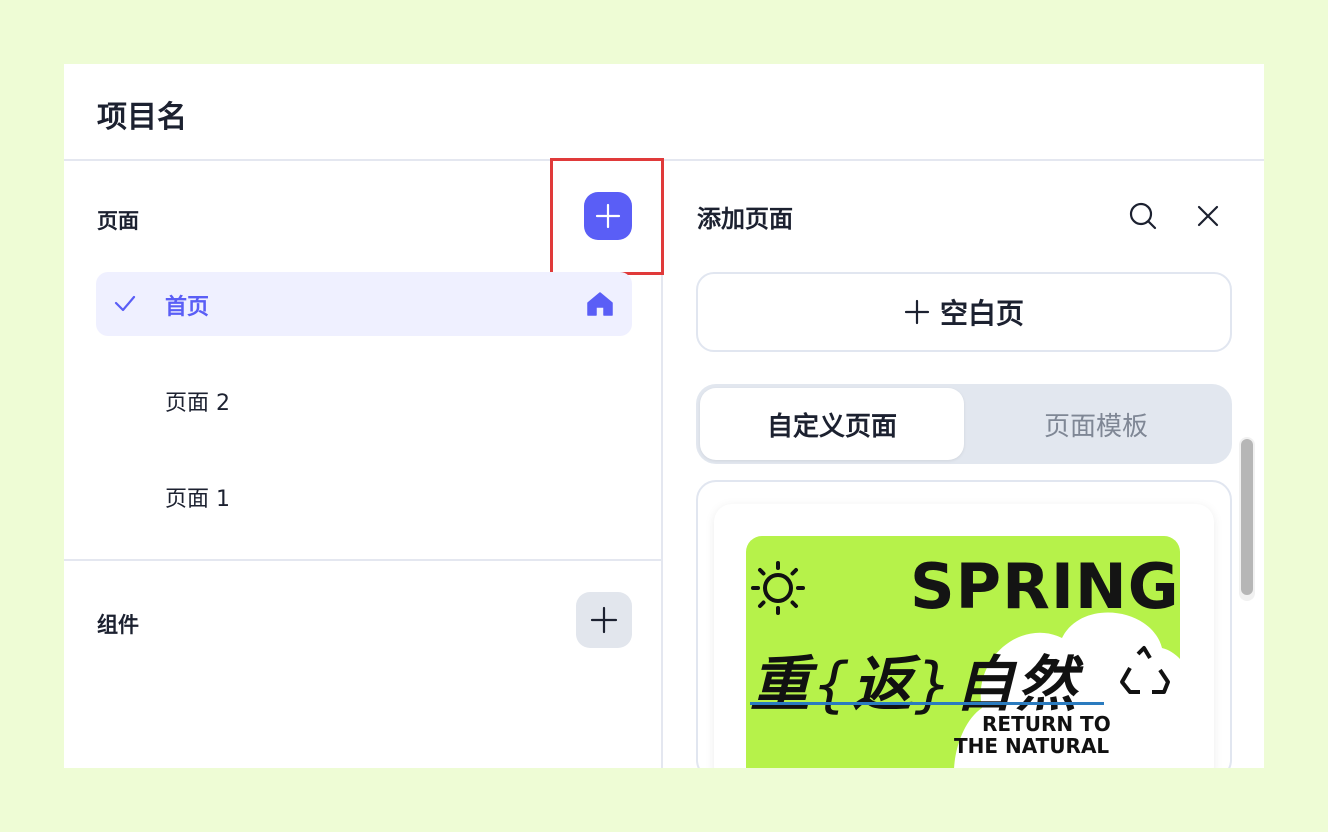  I want to click on panel-scrollbar, so click(1247, 519).